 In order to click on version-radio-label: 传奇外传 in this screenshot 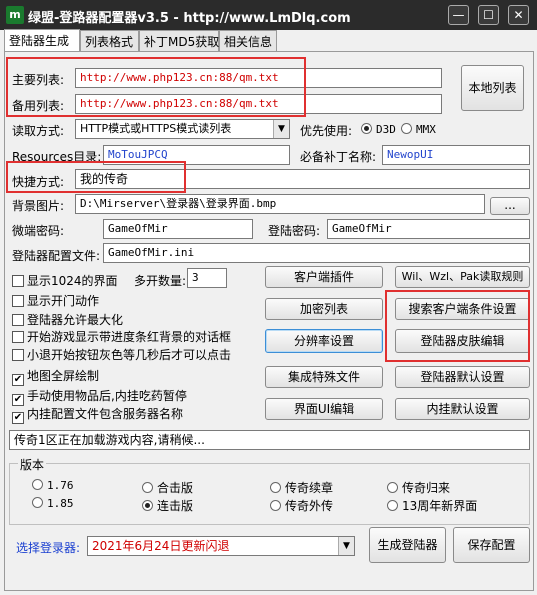, I will do `click(309, 506)`.